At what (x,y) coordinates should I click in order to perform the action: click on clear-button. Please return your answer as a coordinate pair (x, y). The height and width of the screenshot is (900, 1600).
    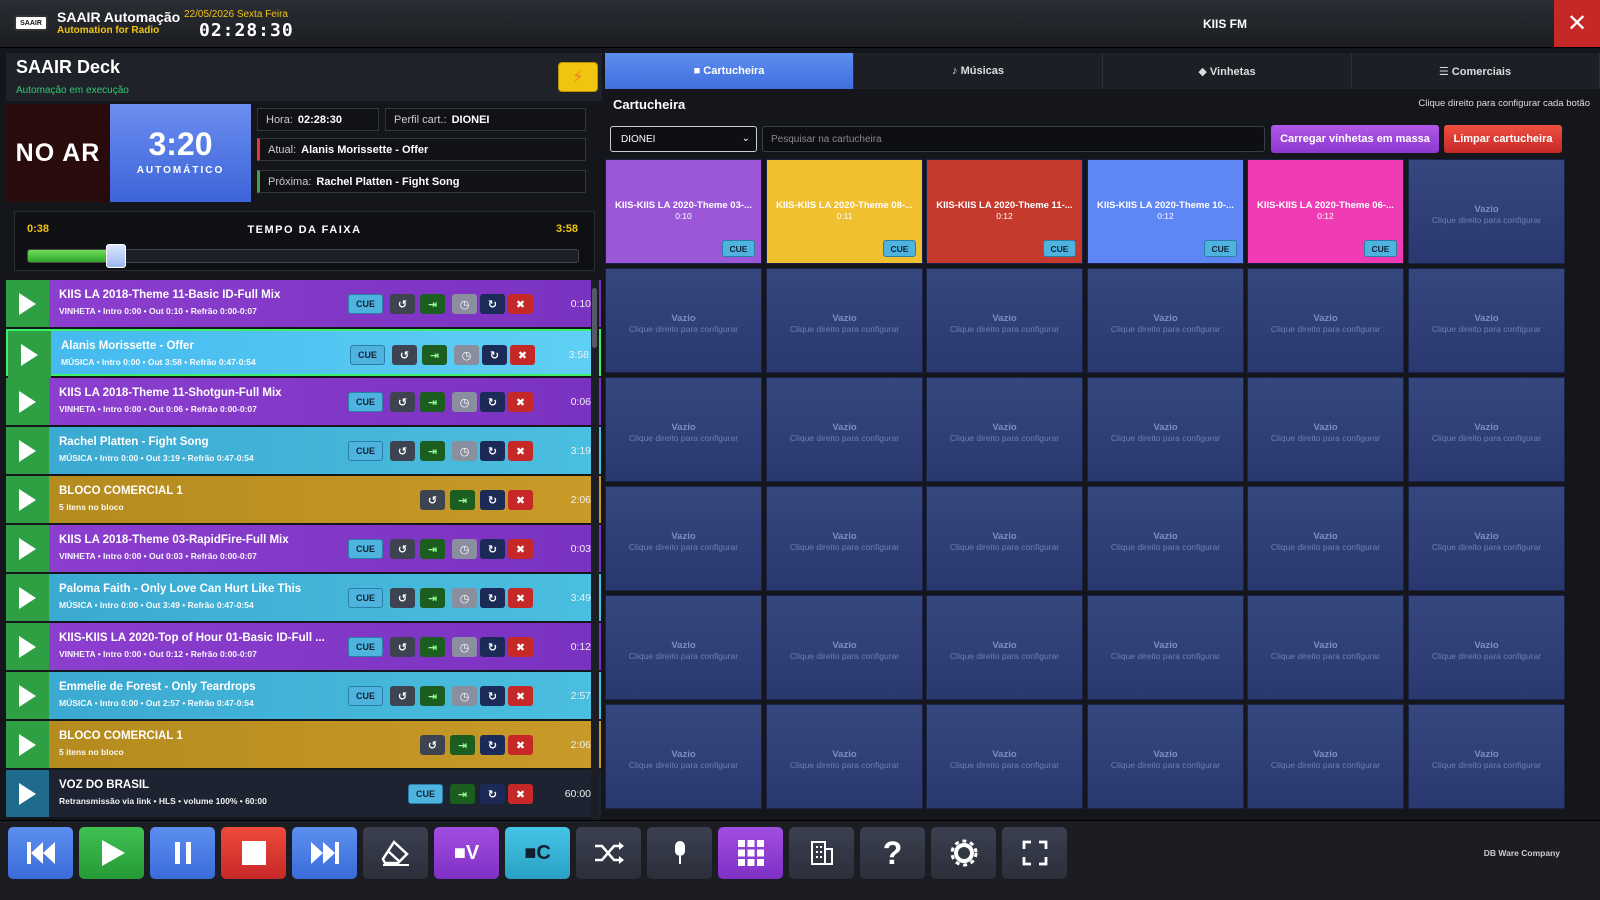
    Looking at the image, I should click on (395, 853).